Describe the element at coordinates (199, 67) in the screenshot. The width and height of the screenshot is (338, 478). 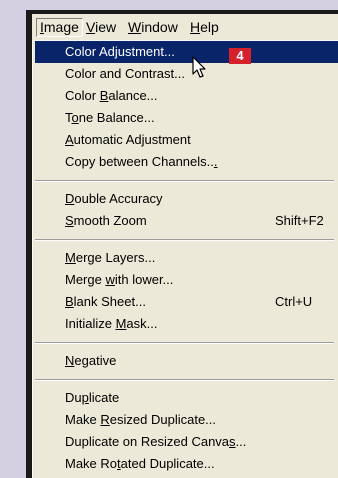
I see `mouse-pointer-icon` at that location.